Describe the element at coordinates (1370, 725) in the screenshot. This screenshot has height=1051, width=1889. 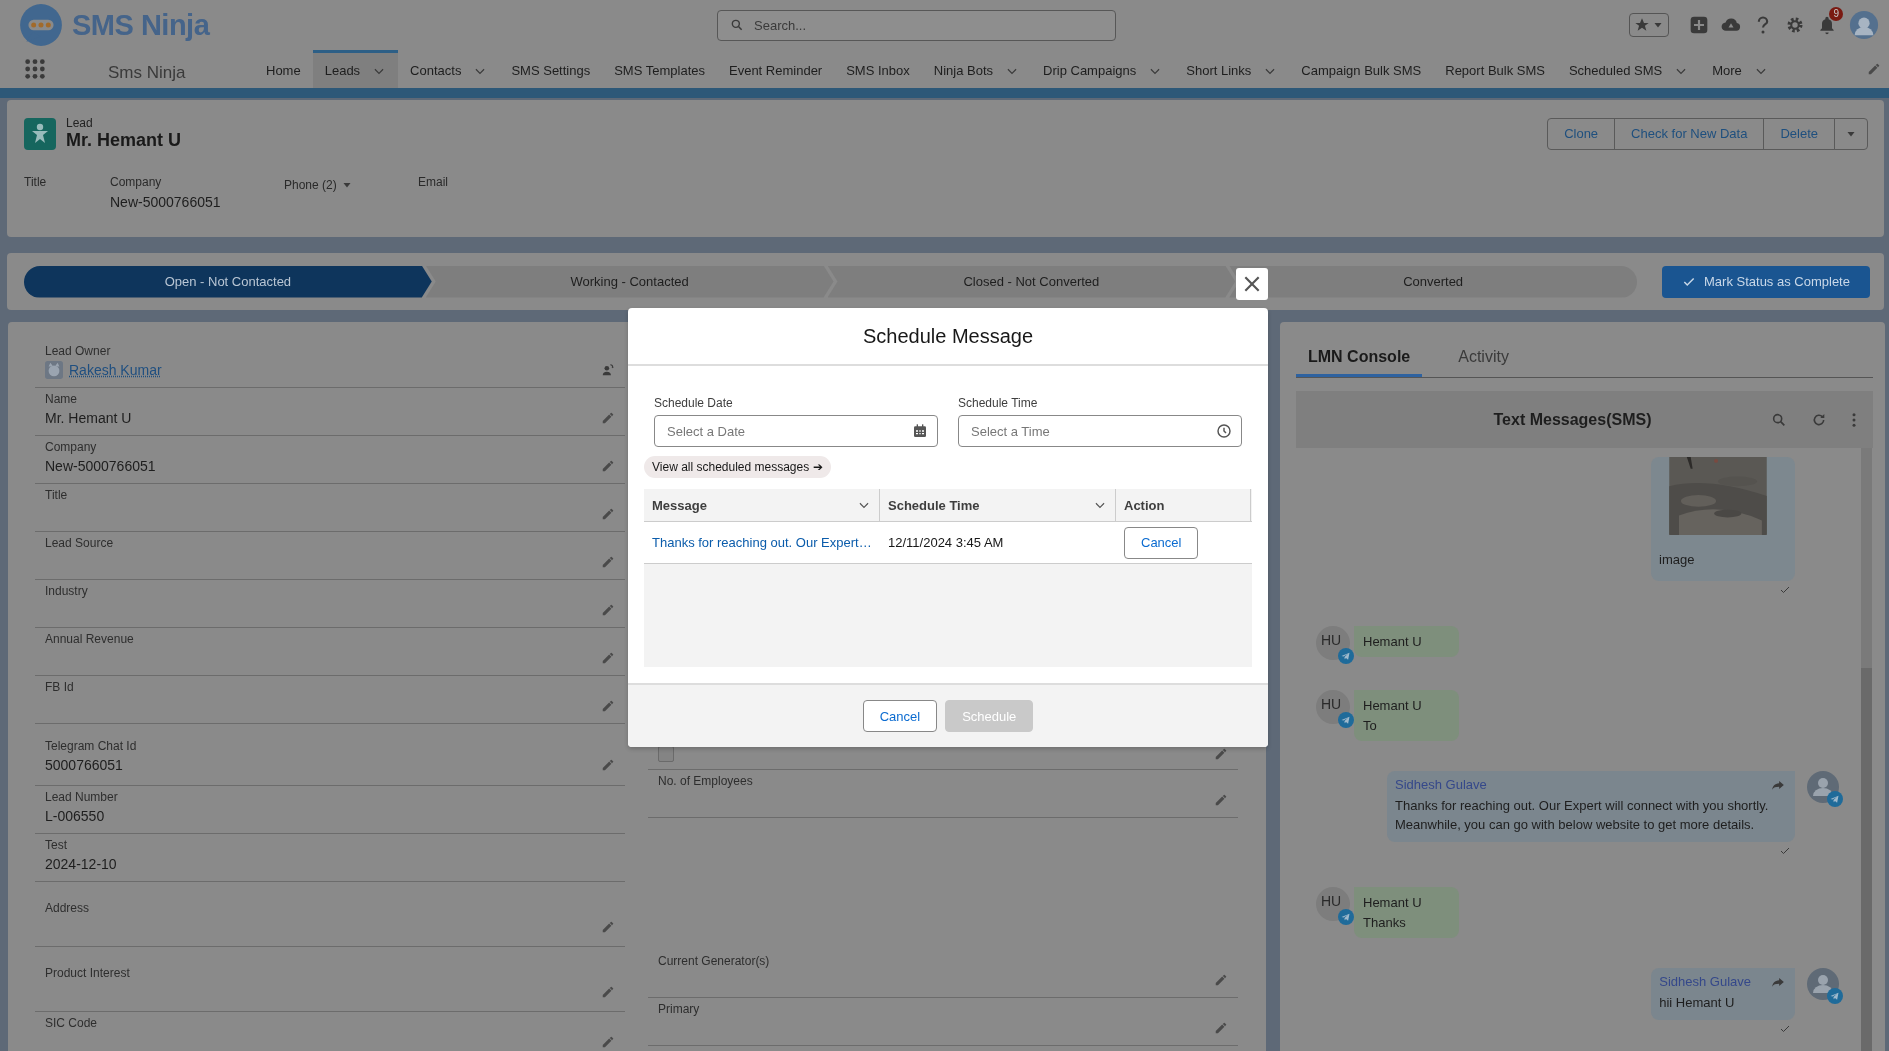
I see `message-text: To` at that location.